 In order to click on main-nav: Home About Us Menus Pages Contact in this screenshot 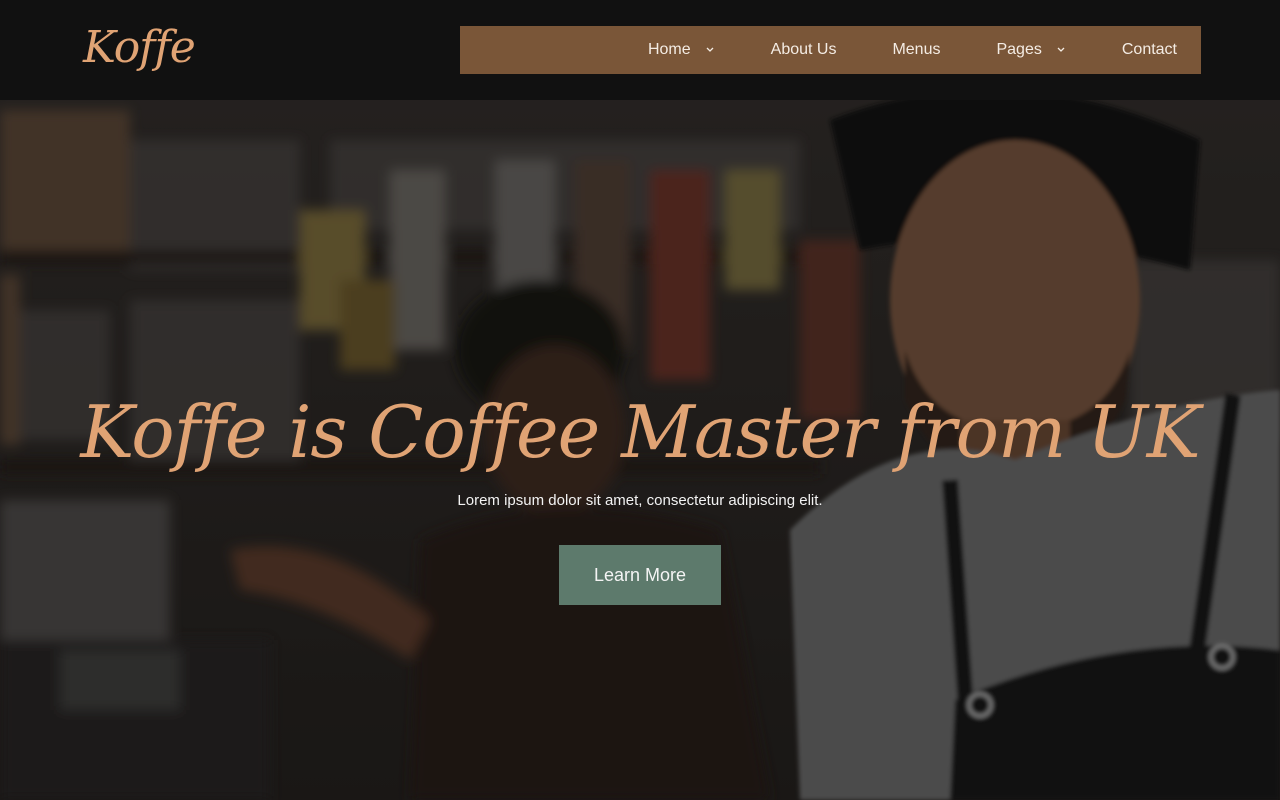, I will do `click(830, 50)`.